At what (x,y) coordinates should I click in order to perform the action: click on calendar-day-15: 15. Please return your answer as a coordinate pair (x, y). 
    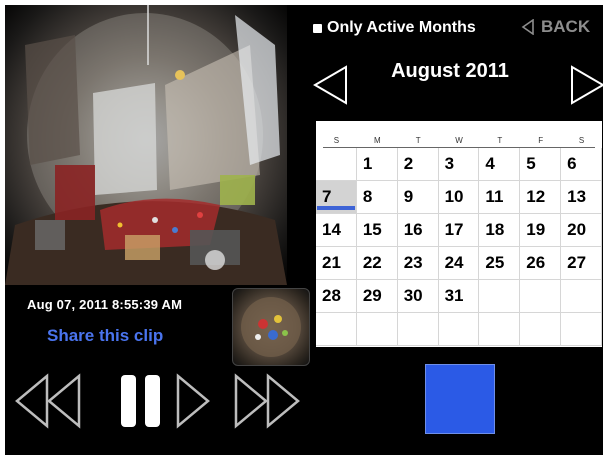
    Looking at the image, I should click on (377, 230).